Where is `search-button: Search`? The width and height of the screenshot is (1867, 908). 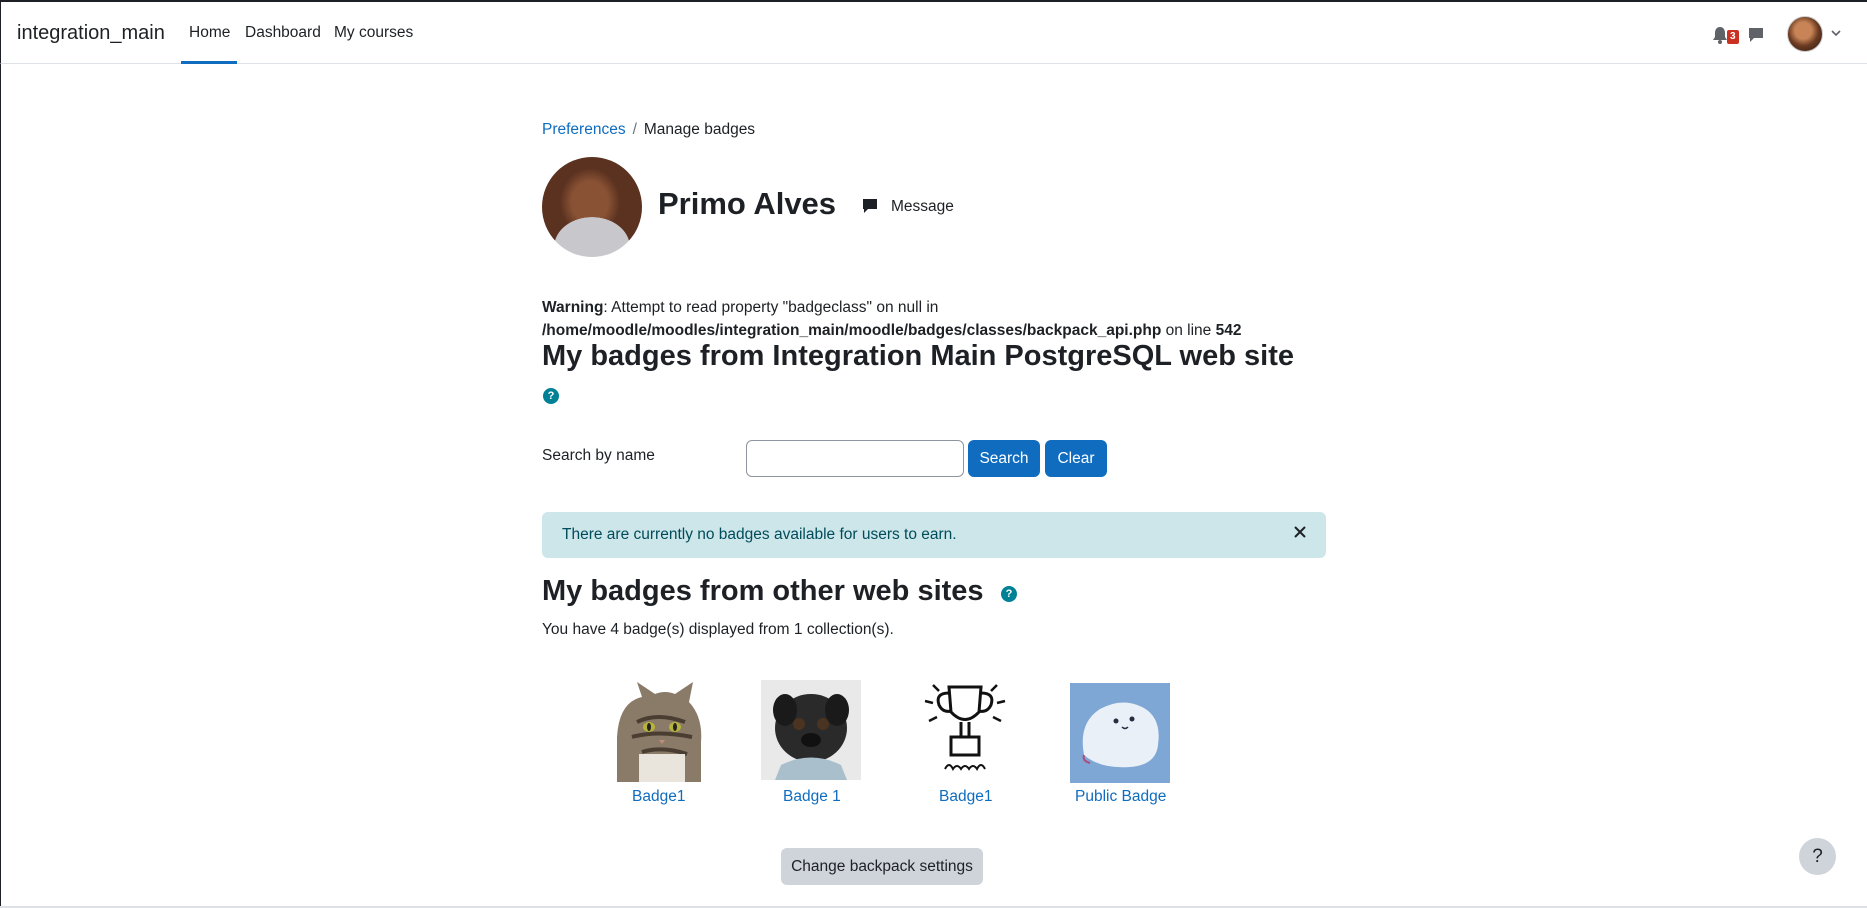
search-button: Search is located at coordinates (1004, 458).